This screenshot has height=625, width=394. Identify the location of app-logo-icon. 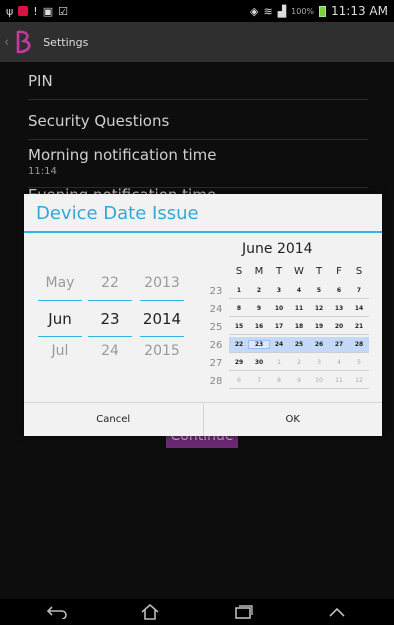
(23, 42).